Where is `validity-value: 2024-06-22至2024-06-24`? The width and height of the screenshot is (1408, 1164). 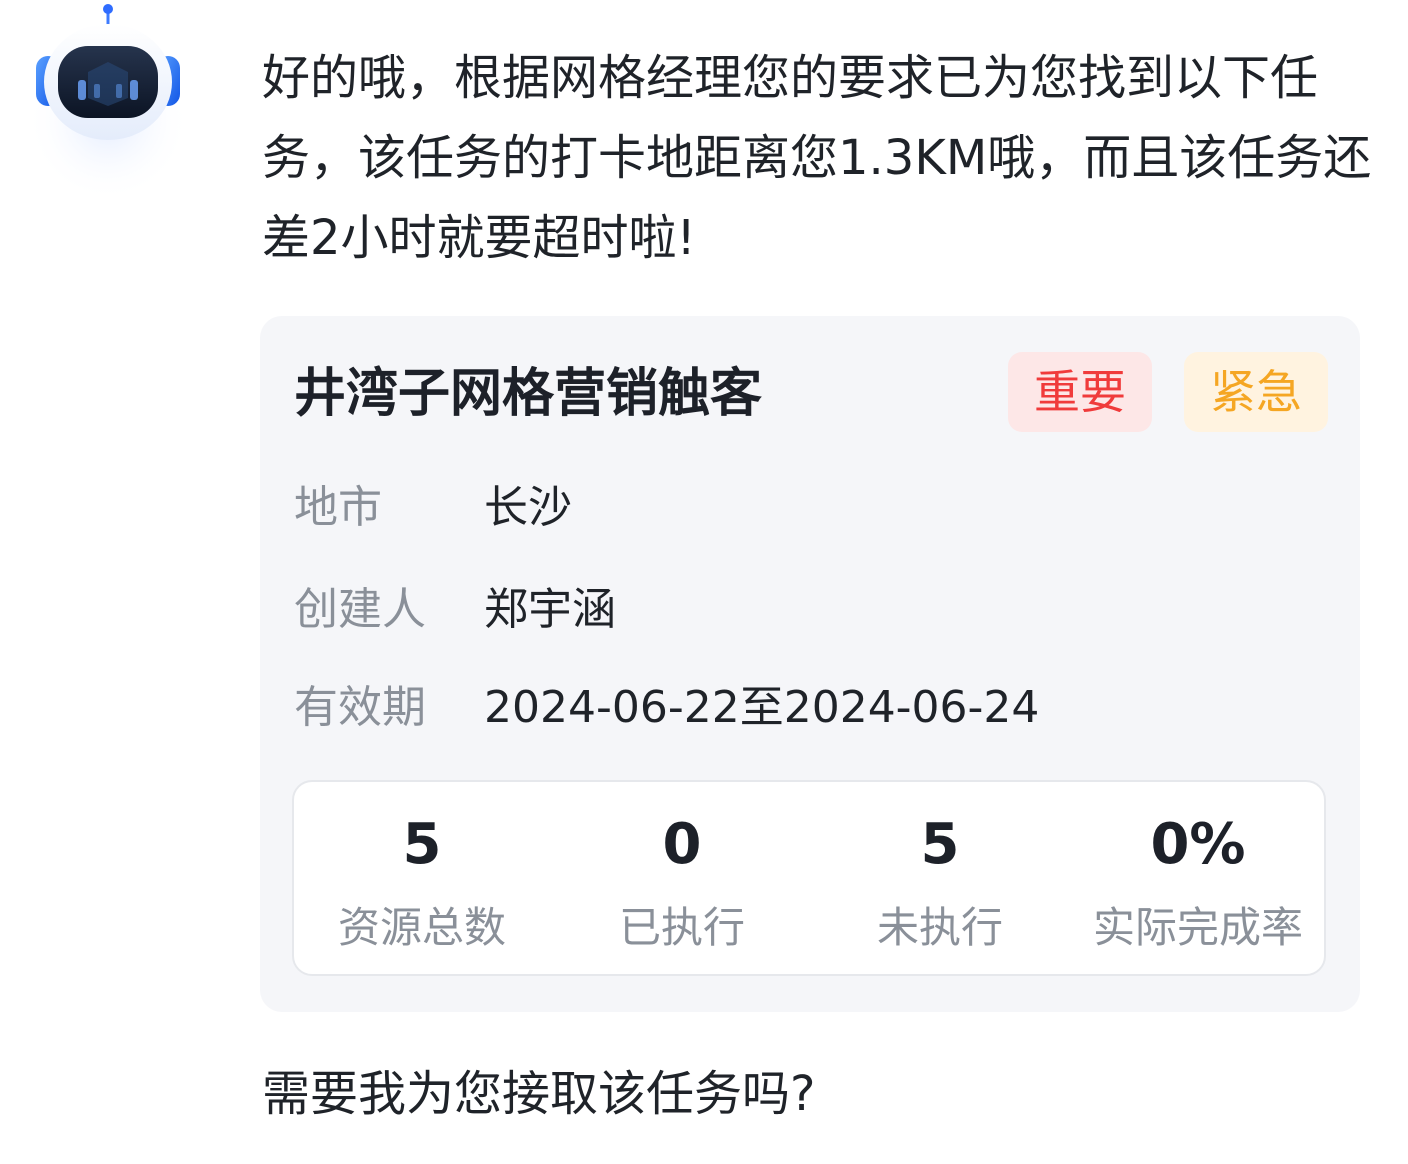 validity-value: 2024-06-22至2024-06-24 is located at coordinates (762, 707).